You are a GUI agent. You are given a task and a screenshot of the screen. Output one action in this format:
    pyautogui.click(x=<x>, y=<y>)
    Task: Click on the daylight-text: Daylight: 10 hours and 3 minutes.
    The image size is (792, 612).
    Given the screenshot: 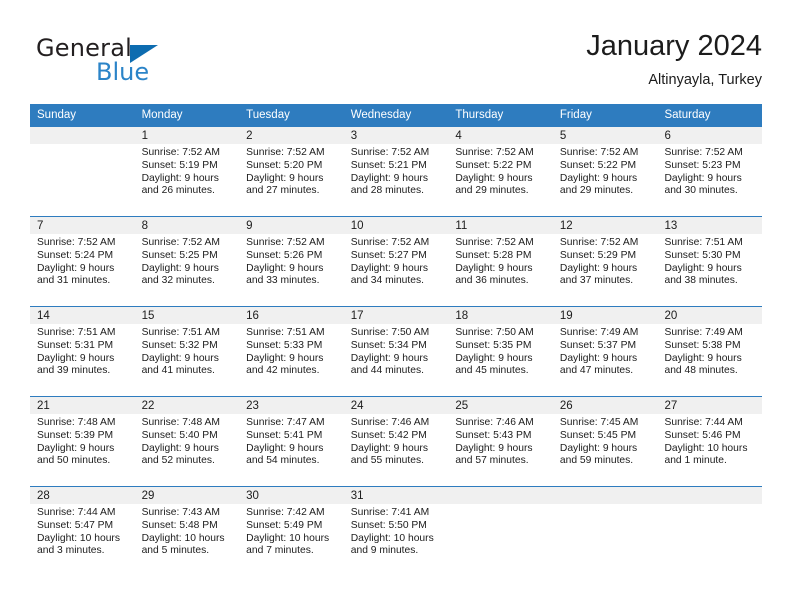 What is the action you would take?
    pyautogui.click(x=78, y=544)
    